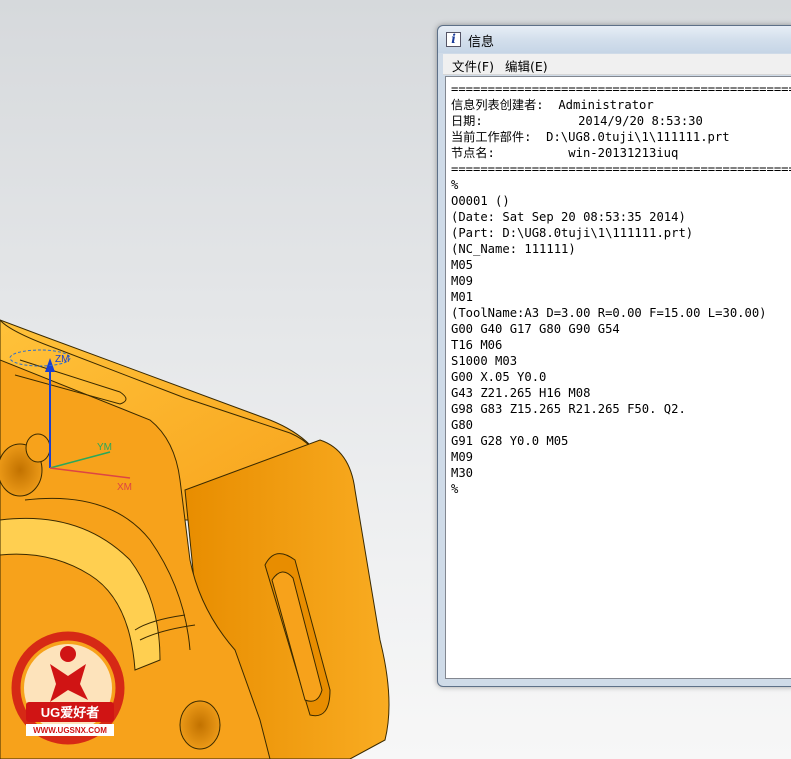 This screenshot has height=759, width=791. What do you see at coordinates (552, 105) in the screenshot?
I see `info-line: 信息列表创建者: Administrator` at bounding box center [552, 105].